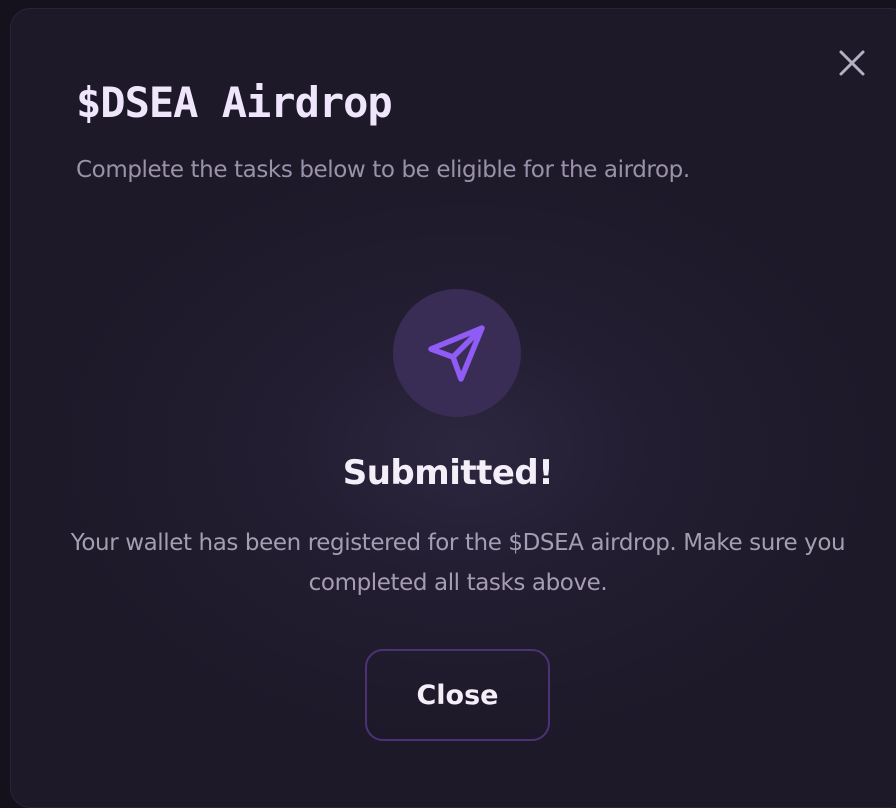 The width and height of the screenshot is (896, 808). Describe the element at coordinates (448, 473) in the screenshot. I see `status-heading: Submitted!` at that location.